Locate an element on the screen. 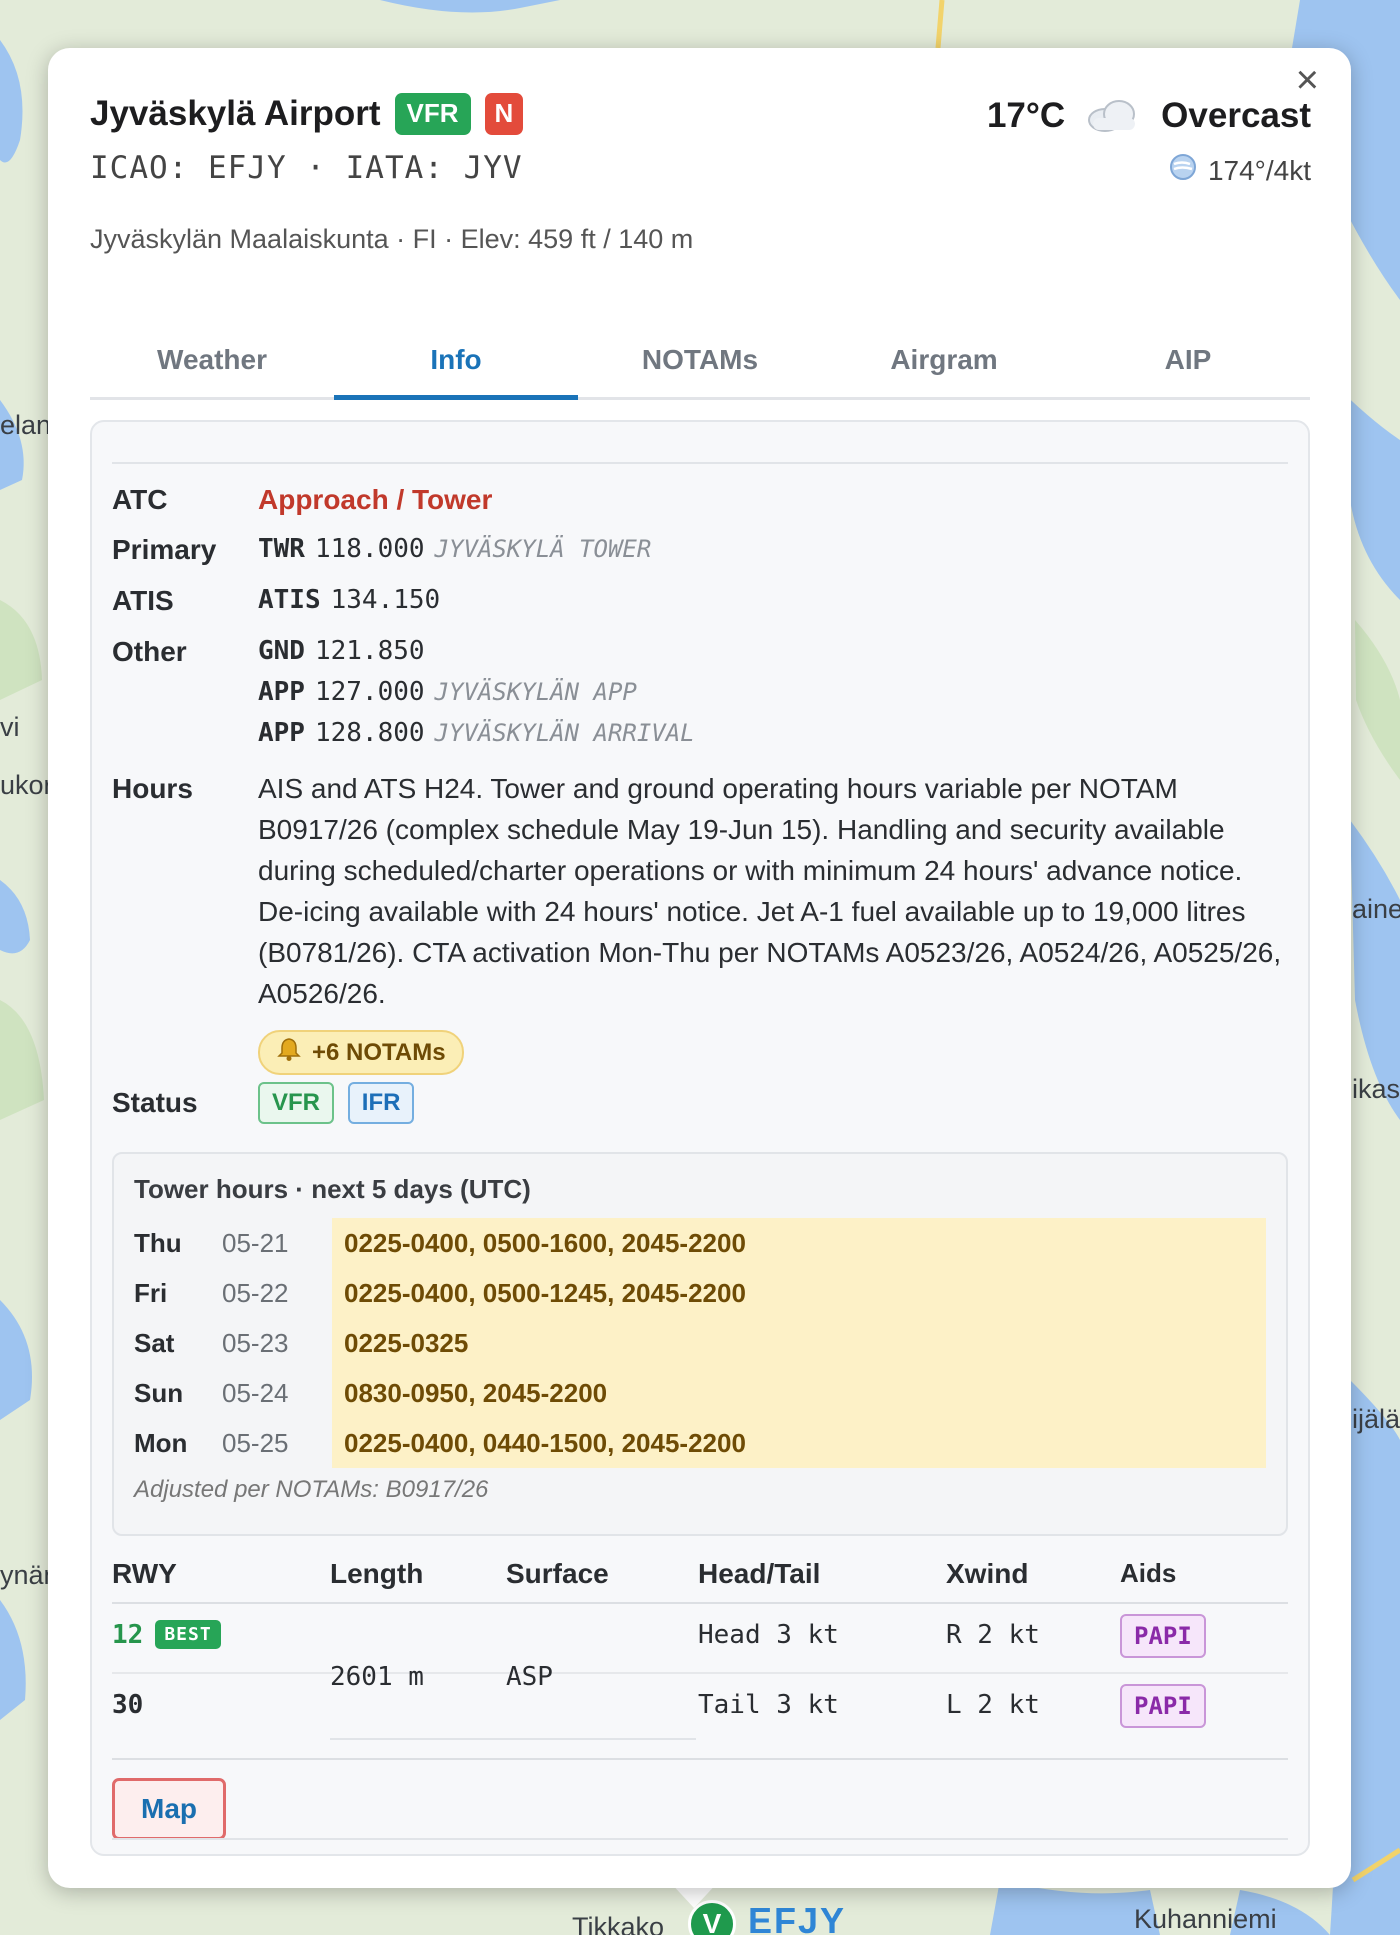 The height and width of the screenshot is (1935, 1400). status-label: Status is located at coordinates (155, 1102).